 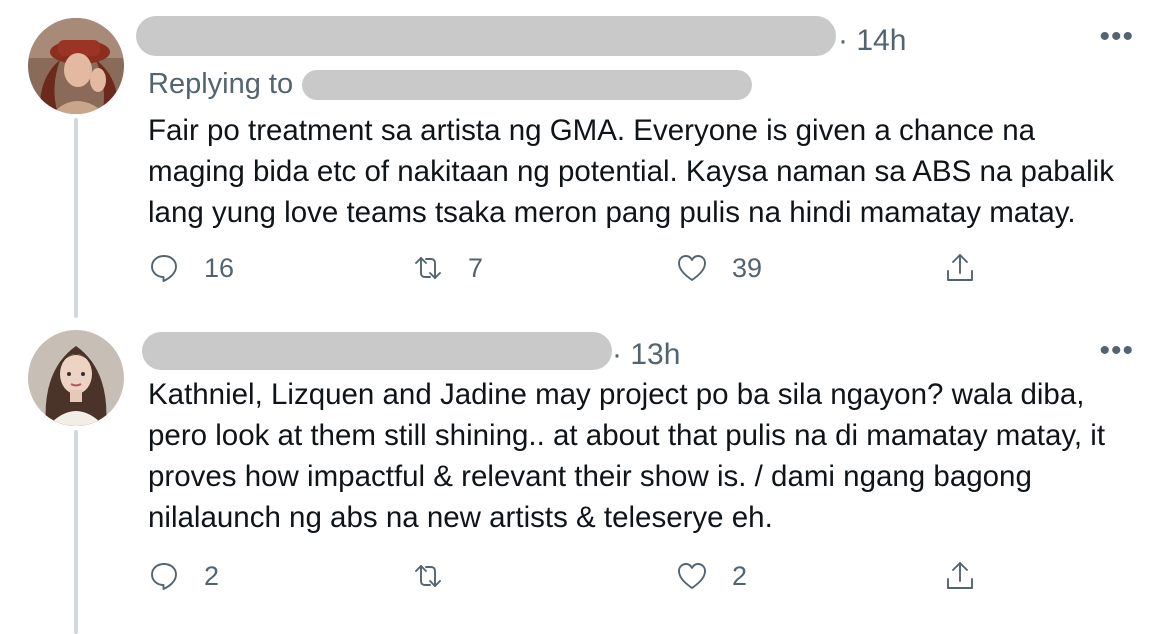 What do you see at coordinates (711, 576) in the screenshot?
I see `like-button: 2` at bounding box center [711, 576].